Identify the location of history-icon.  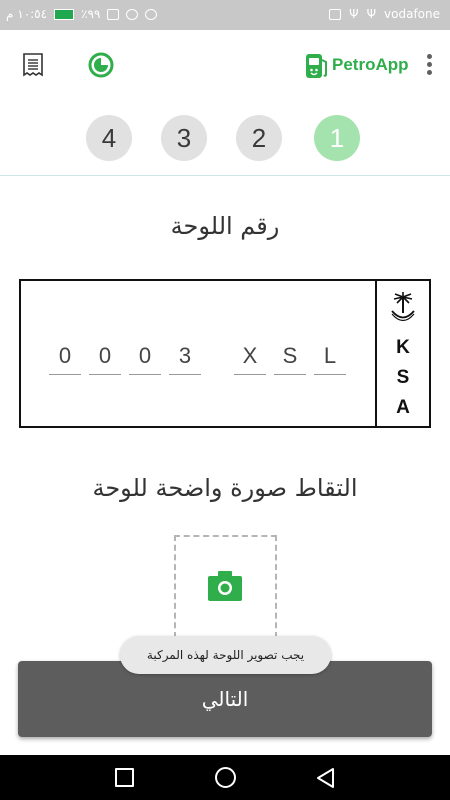
(101, 65).